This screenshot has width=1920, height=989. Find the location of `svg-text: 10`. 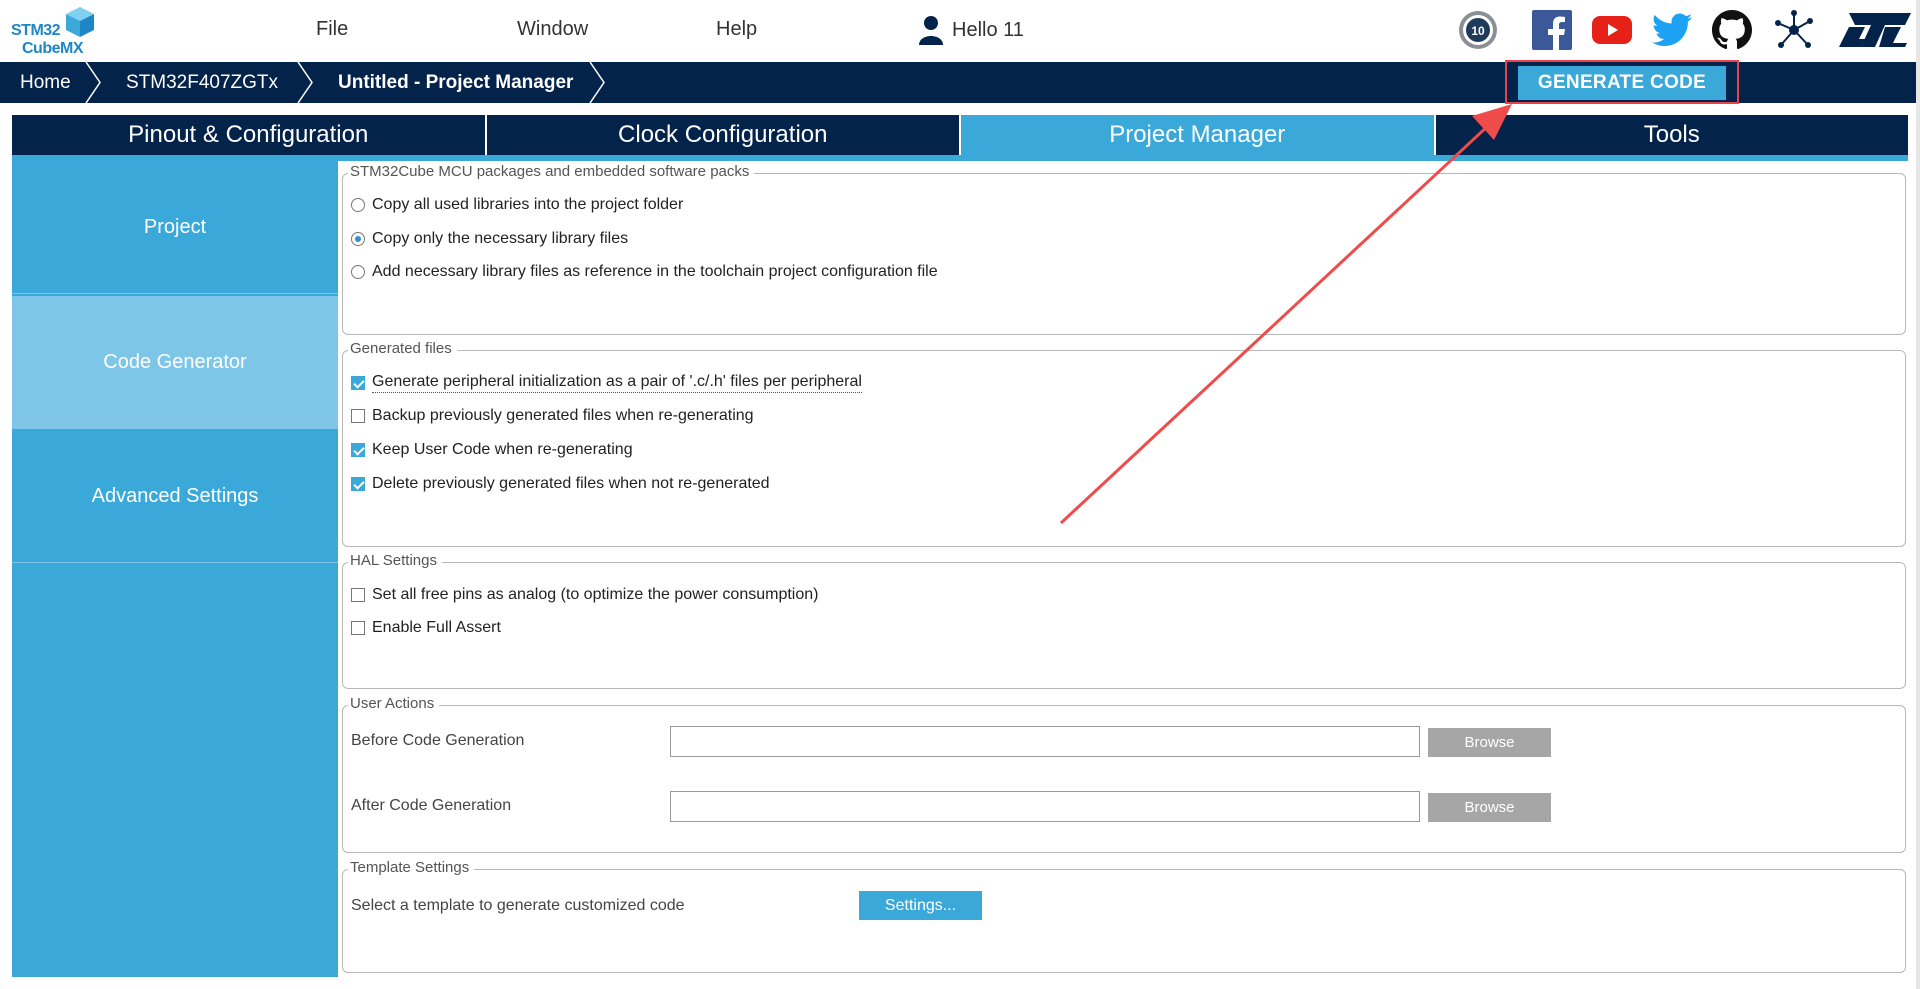

svg-text: 10 is located at coordinates (1478, 31).